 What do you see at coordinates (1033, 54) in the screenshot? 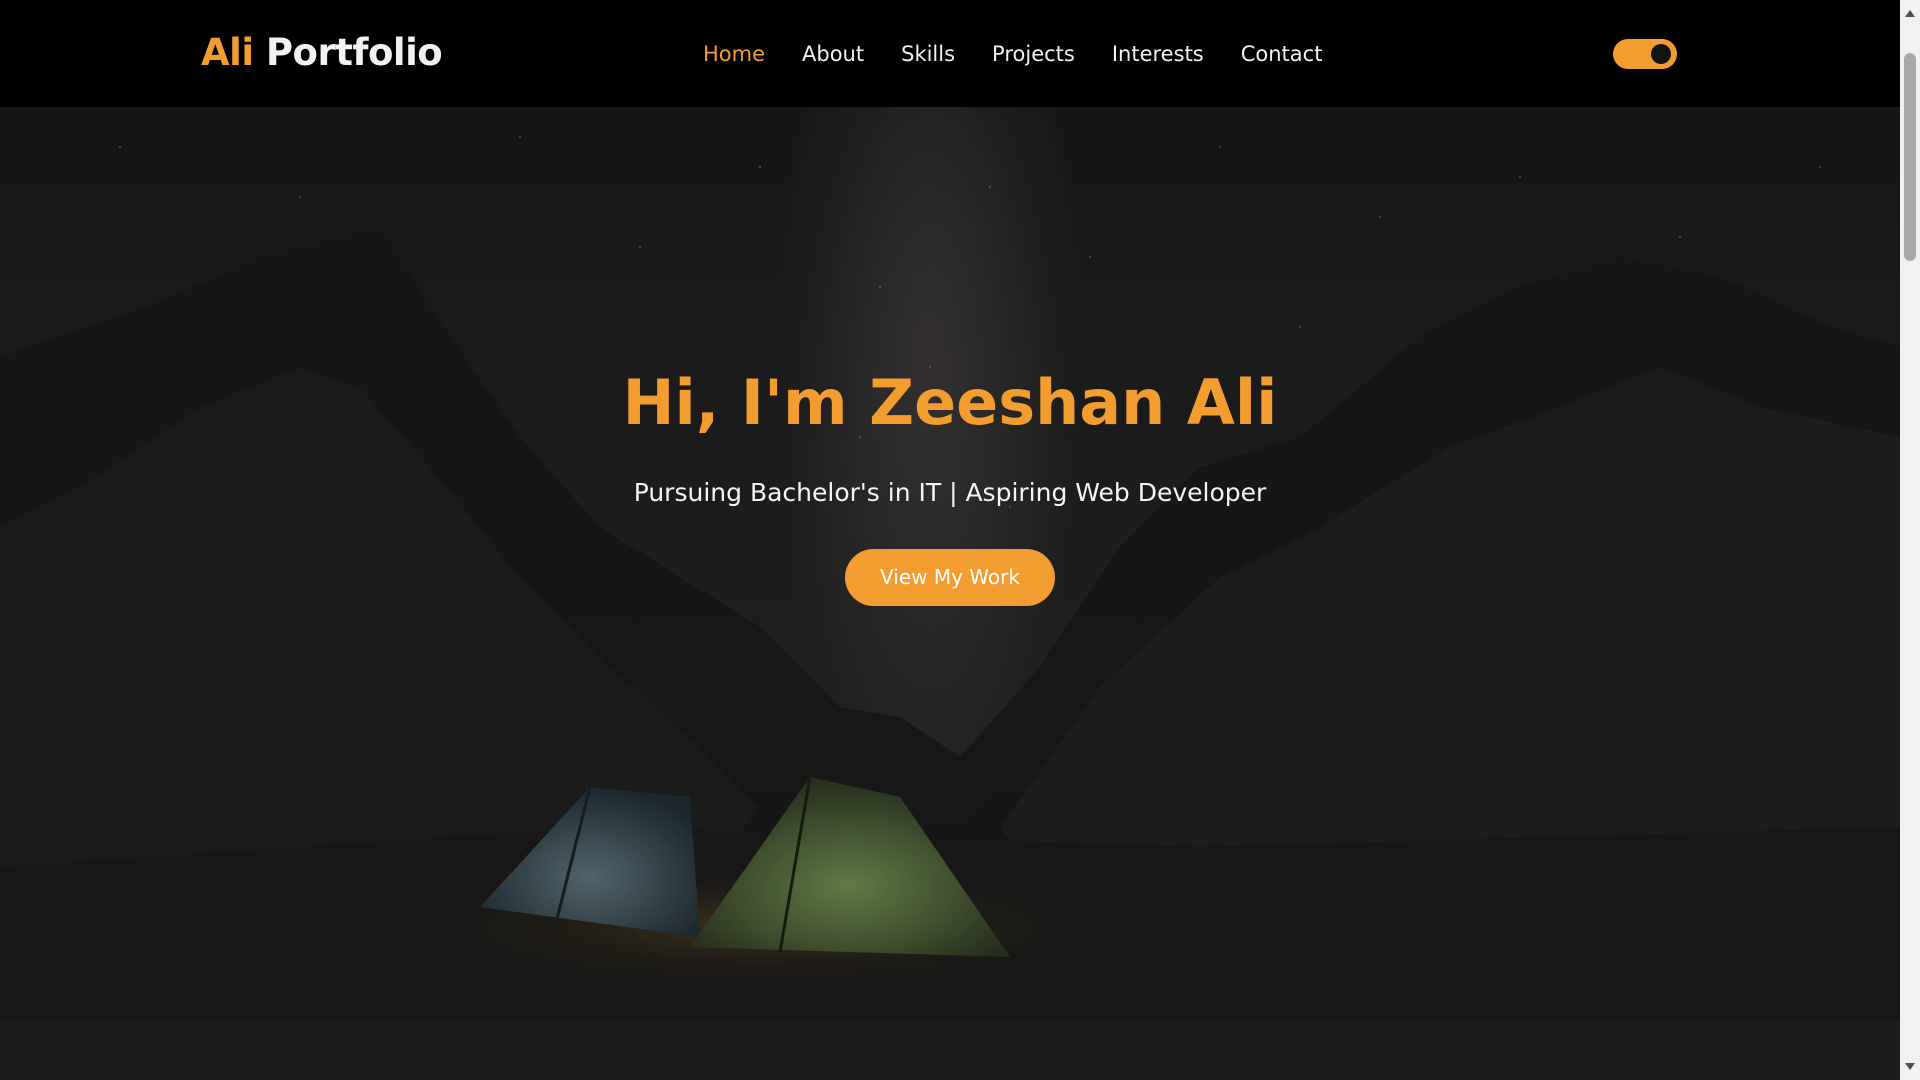
I see `nav-link-projects: Projects` at bounding box center [1033, 54].